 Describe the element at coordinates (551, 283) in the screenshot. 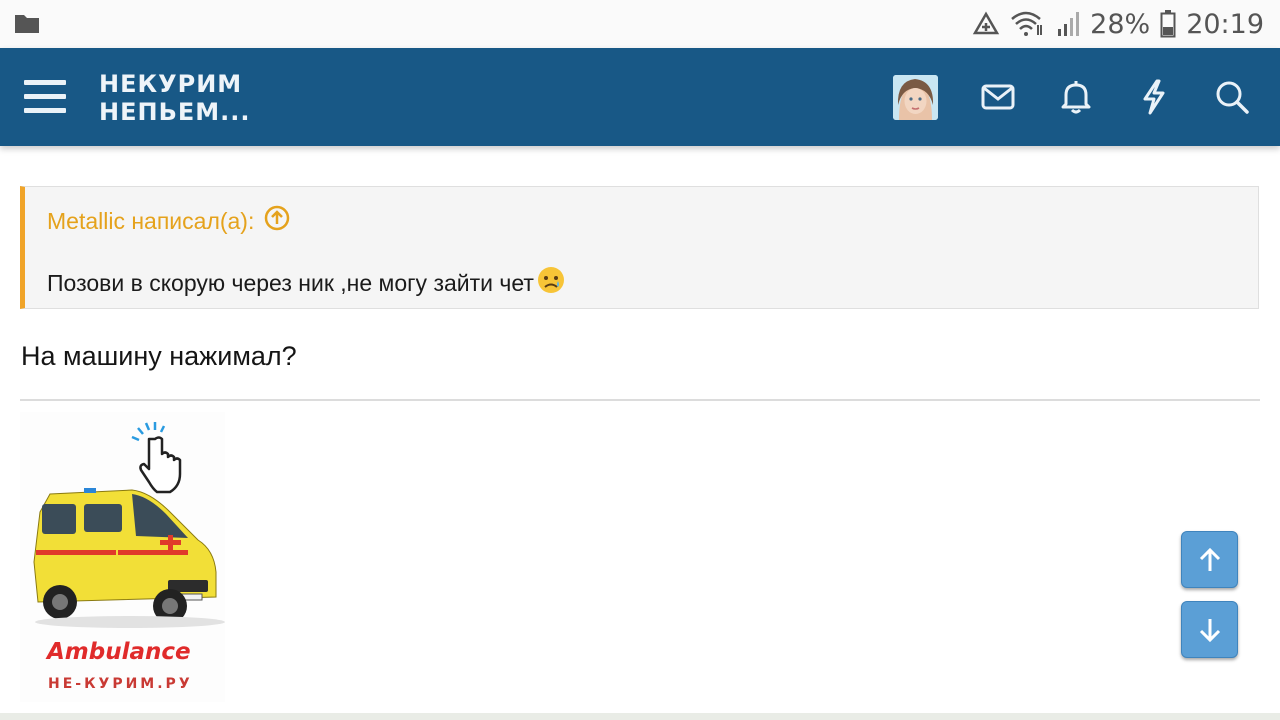

I see `sad-emoji-icon` at that location.